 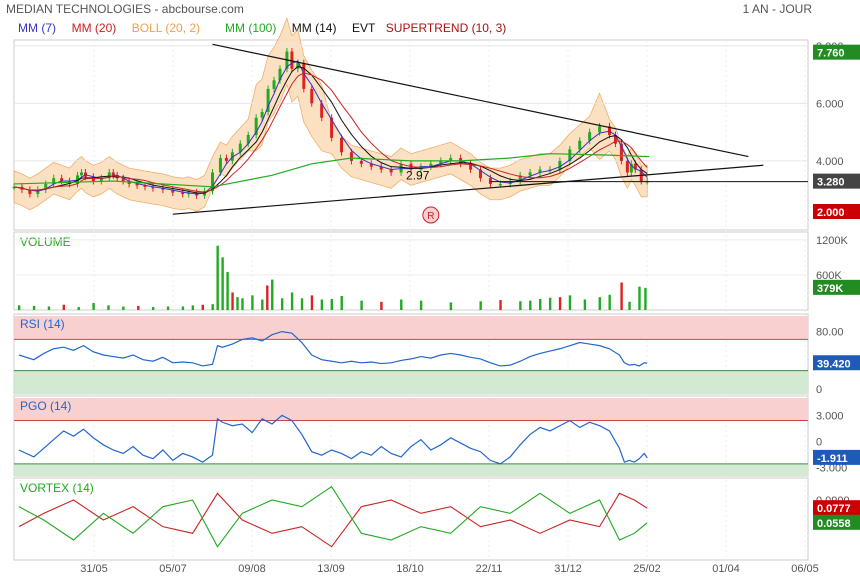 What do you see at coordinates (446, 28) in the screenshot?
I see `legend-item-6: SUPERTREND (10, 3)` at bounding box center [446, 28].